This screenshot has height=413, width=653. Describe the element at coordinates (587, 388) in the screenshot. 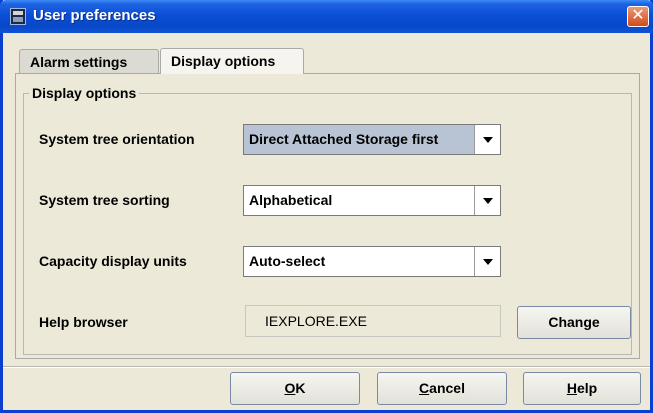

I see `help-label-rest: elp` at that location.